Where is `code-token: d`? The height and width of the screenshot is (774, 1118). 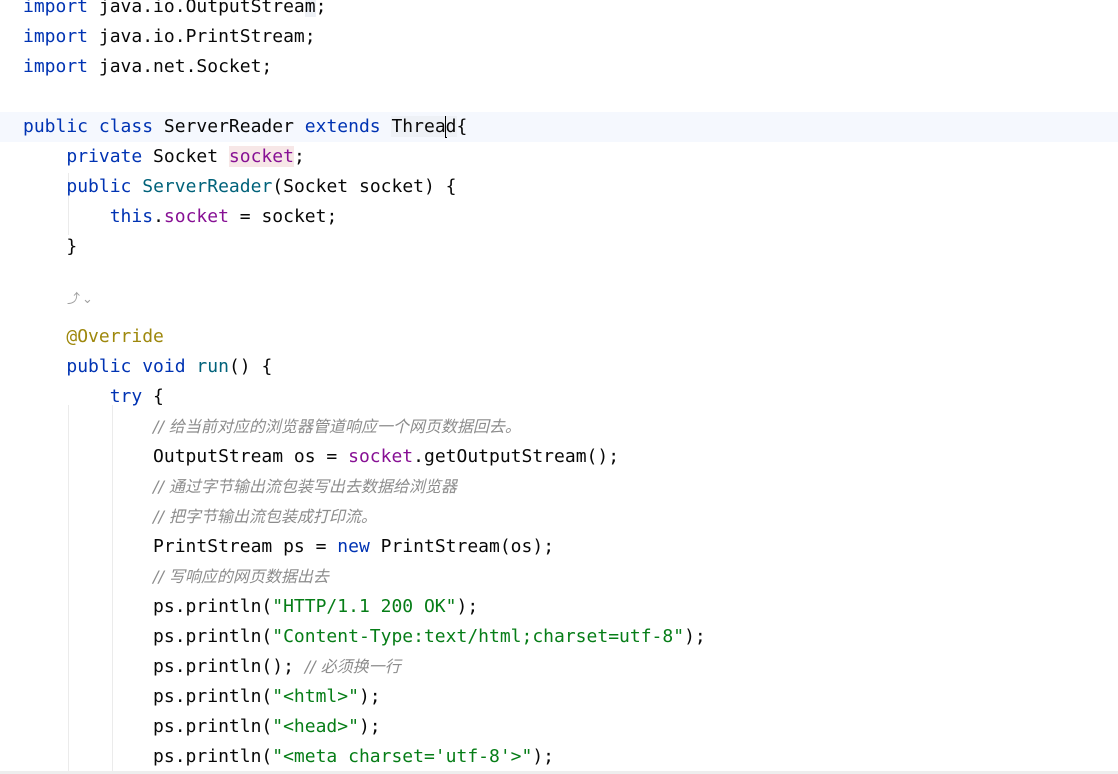 code-token: d is located at coordinates (451, 126).